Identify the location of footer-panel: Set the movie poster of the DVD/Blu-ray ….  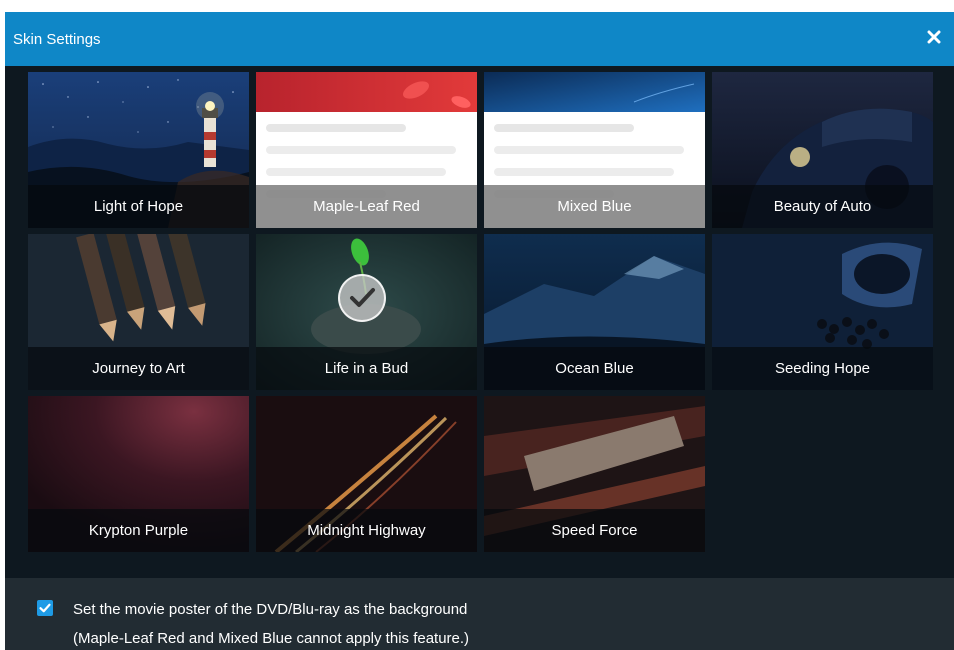
(479, 614).